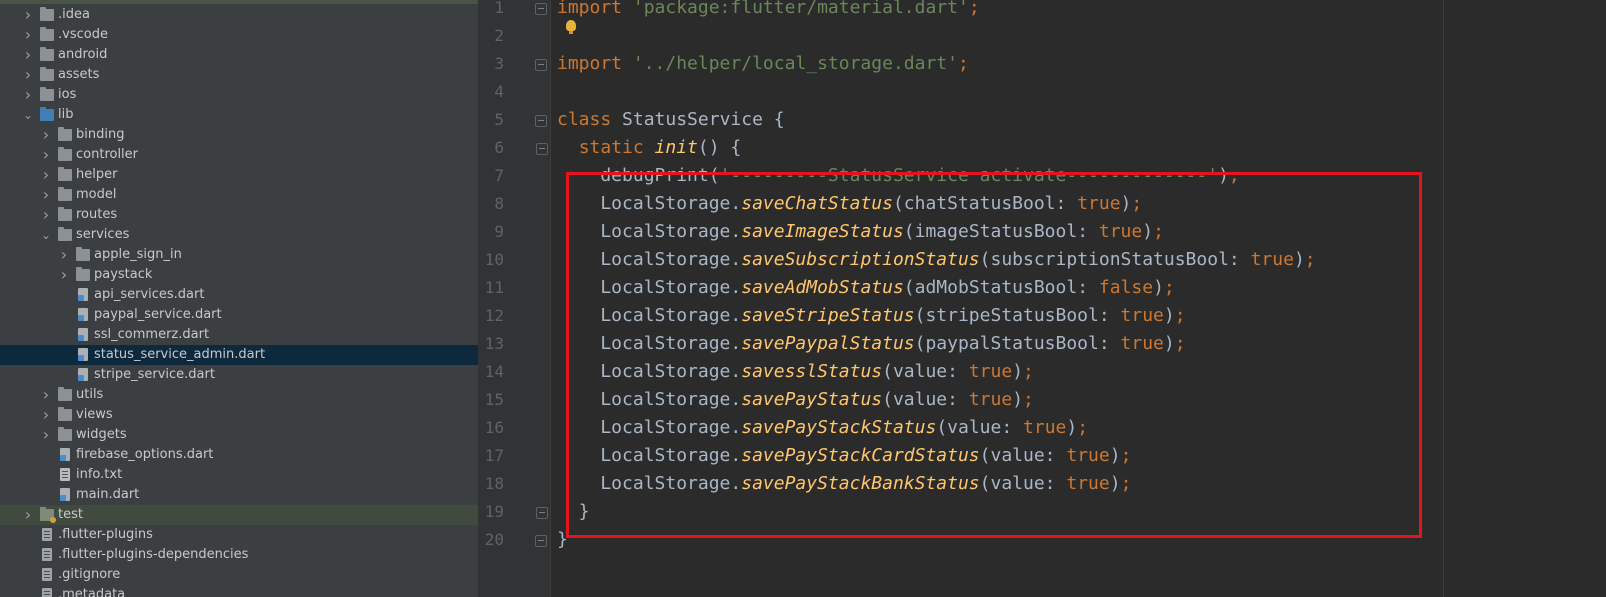 This screenshot has width=1606, height=597. I want to click on tree-item-label: widgets, so click(101, 434).